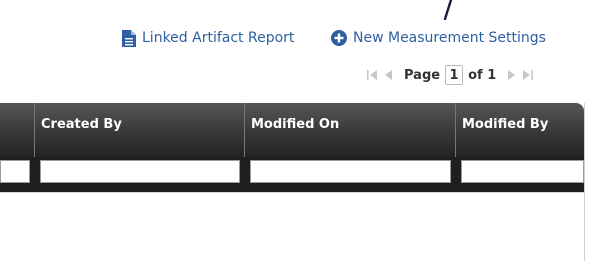 This screenshot has height=261, width=600. What do you see at coordinates (522, 171) in the screenshot?
I see `filter-input-modified-by` at bounding box center [522, 171].